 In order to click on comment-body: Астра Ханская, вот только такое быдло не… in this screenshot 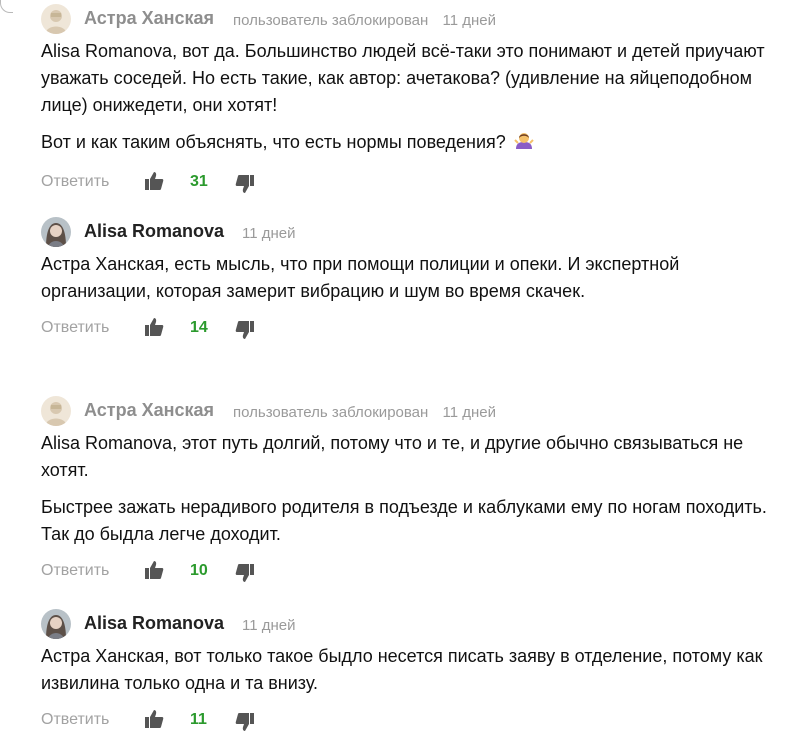, I will do `click(411, 670)`.